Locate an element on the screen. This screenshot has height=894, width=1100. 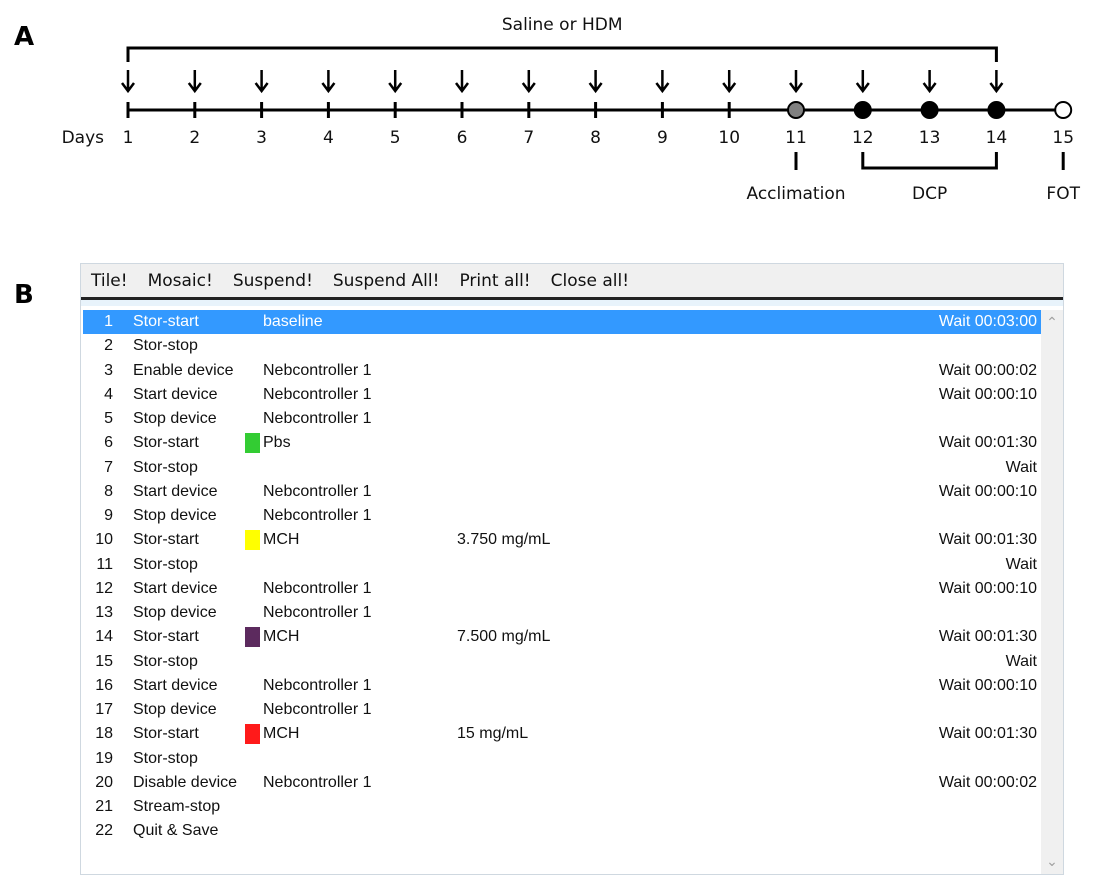
step-command: Disable device is located at coordinates (185, 782).